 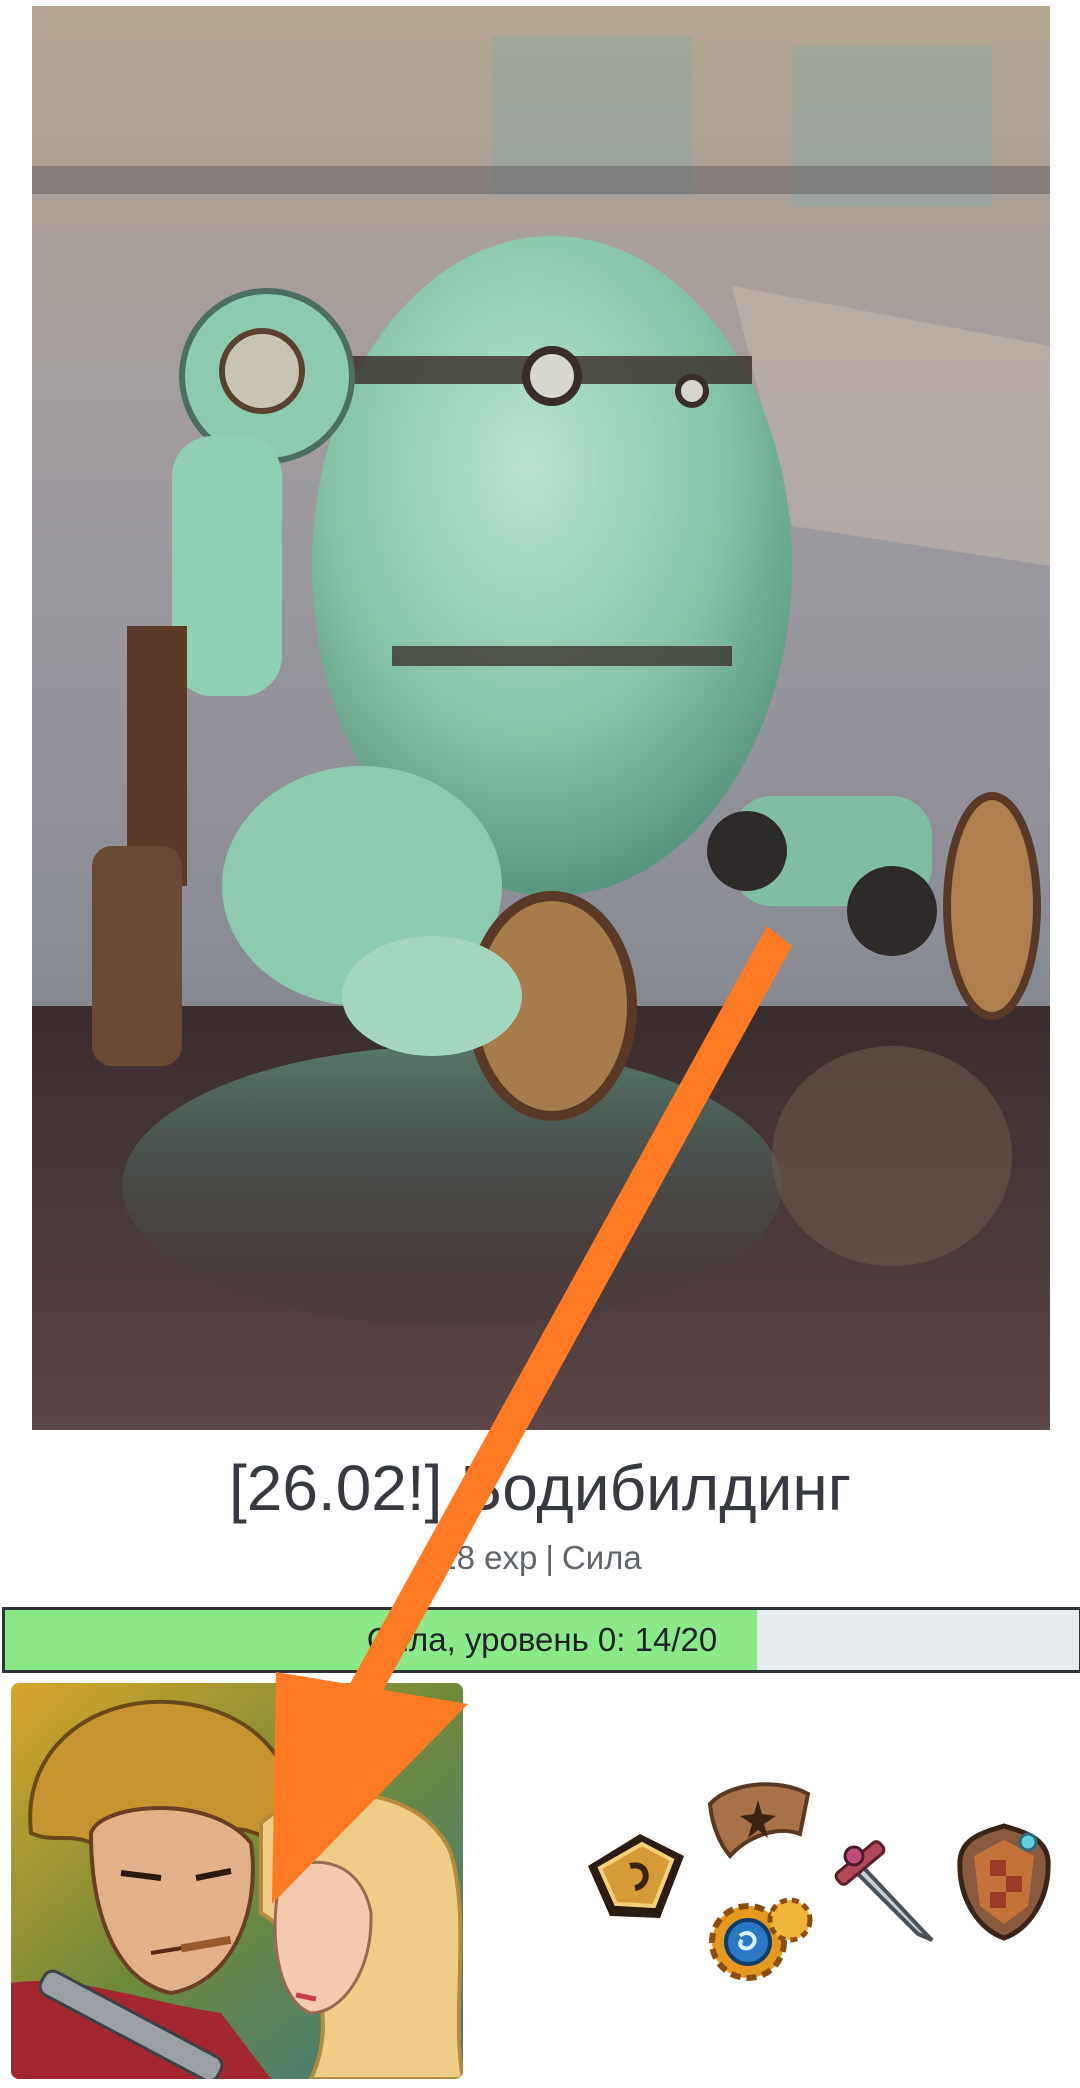 I want to click on bracer-icon, so click(x=636, y=1876).